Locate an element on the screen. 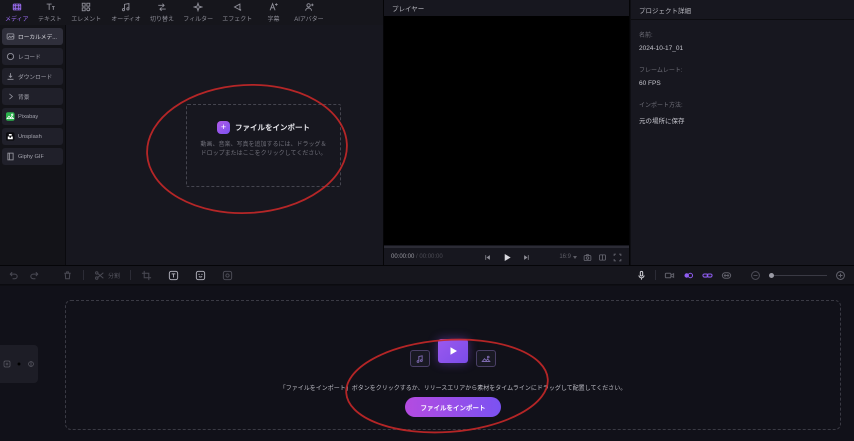 The width and height of the screenshot is (854, 441). visibility-icon is located at coordinates (31, 364).